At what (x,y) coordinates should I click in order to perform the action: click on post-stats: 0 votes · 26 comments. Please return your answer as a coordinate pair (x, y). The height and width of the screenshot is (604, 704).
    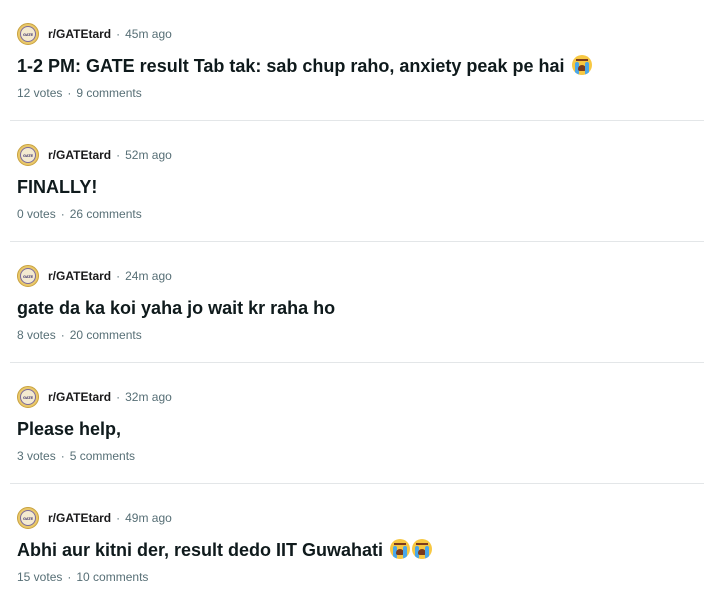
    Looking at the image, I should click on (79, 214).